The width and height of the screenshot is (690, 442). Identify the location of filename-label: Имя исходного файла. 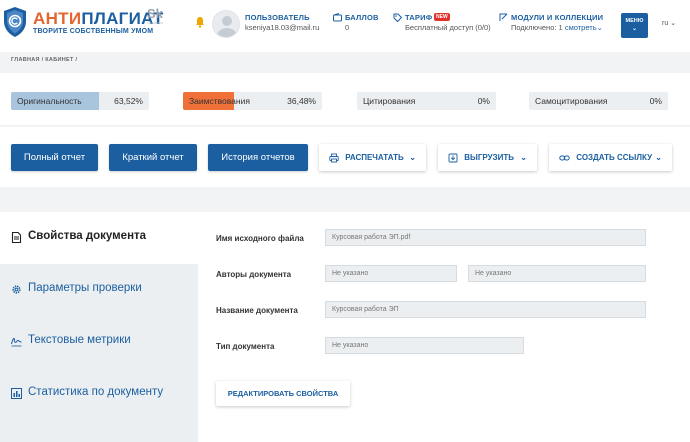
(260, 238).